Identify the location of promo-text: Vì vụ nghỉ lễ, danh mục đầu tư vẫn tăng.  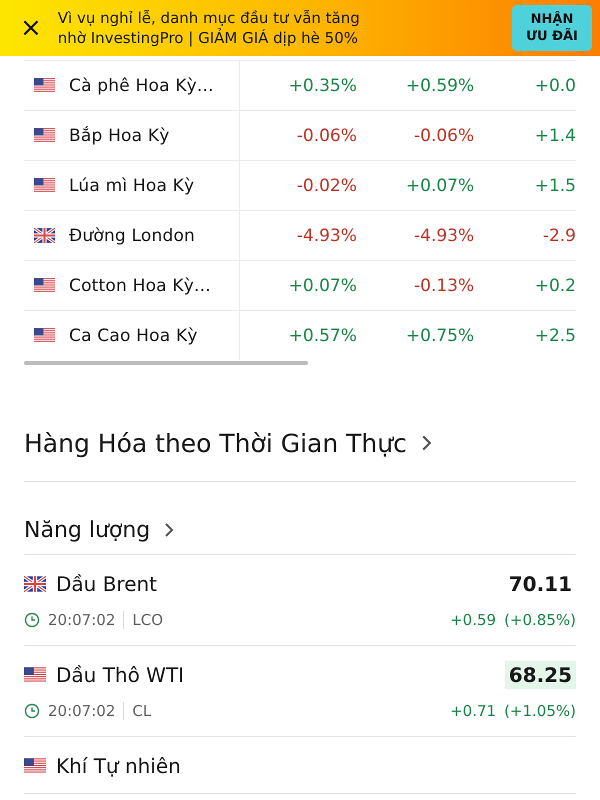
(209, 18).